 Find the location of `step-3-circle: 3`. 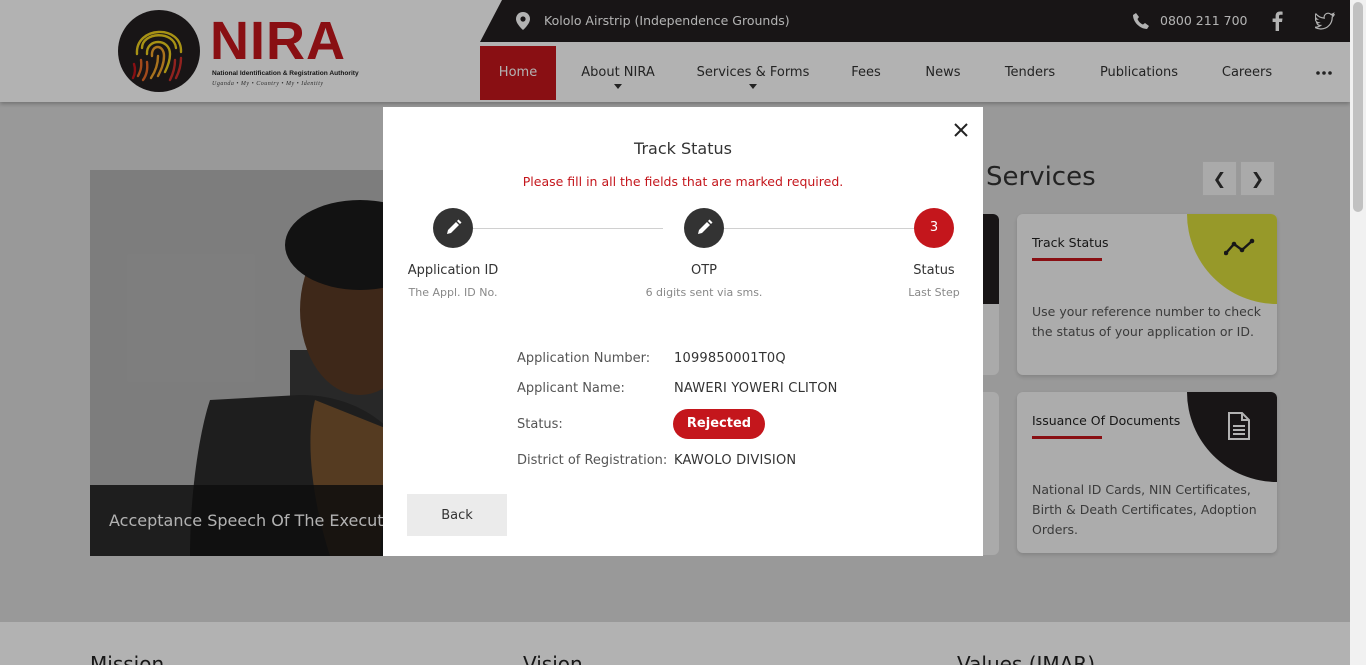

step-3-circle: 3 is located at coordinates (934, 228).